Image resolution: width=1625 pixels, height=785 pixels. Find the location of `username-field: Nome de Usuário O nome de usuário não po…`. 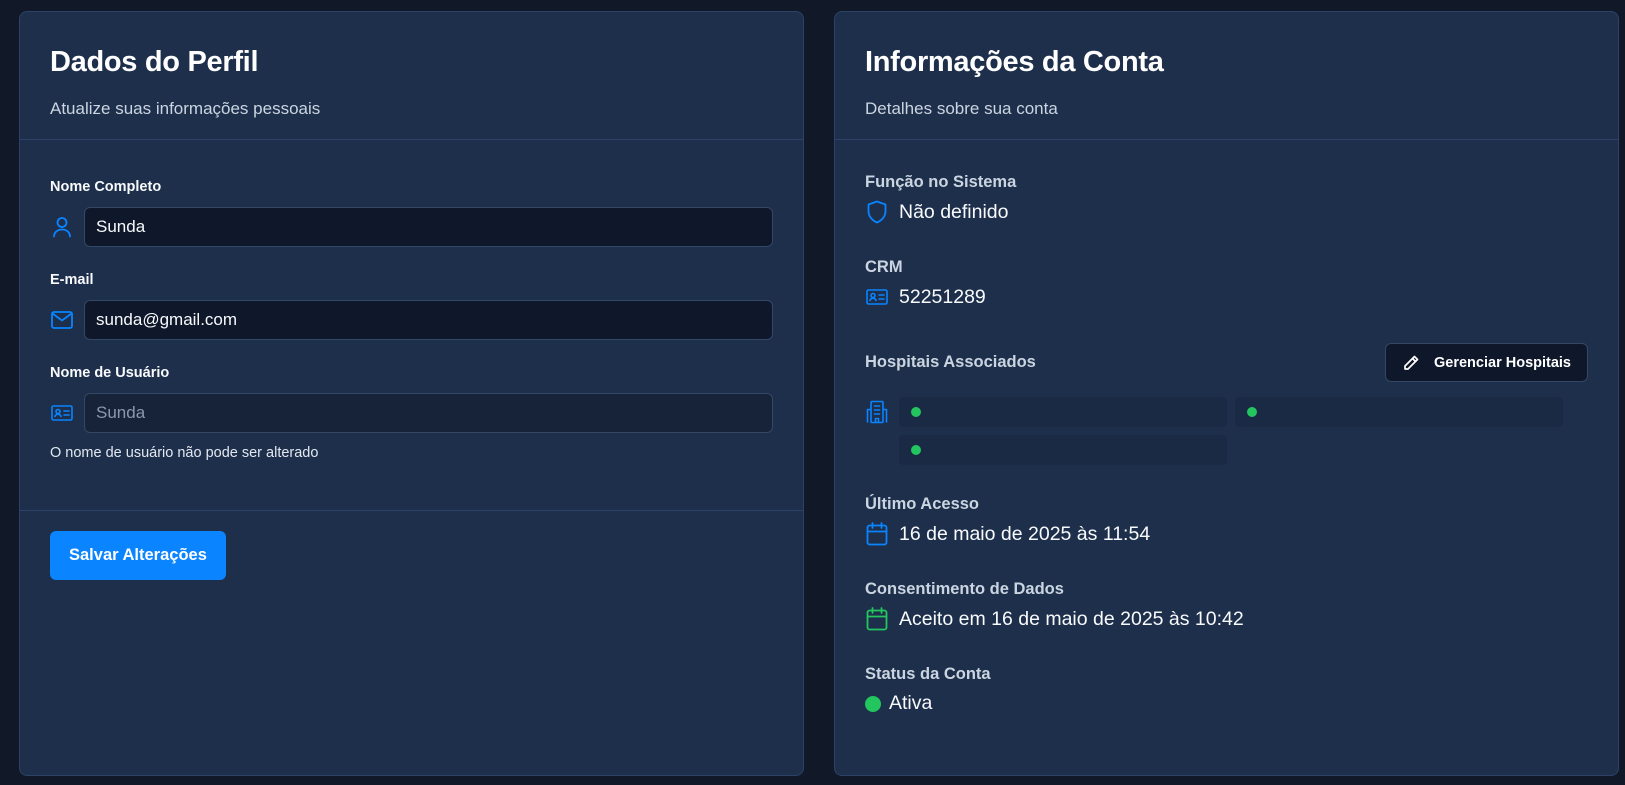

username-field: Nome de Usuário O nome de usuário não po… is located at coordinates (411, 413).